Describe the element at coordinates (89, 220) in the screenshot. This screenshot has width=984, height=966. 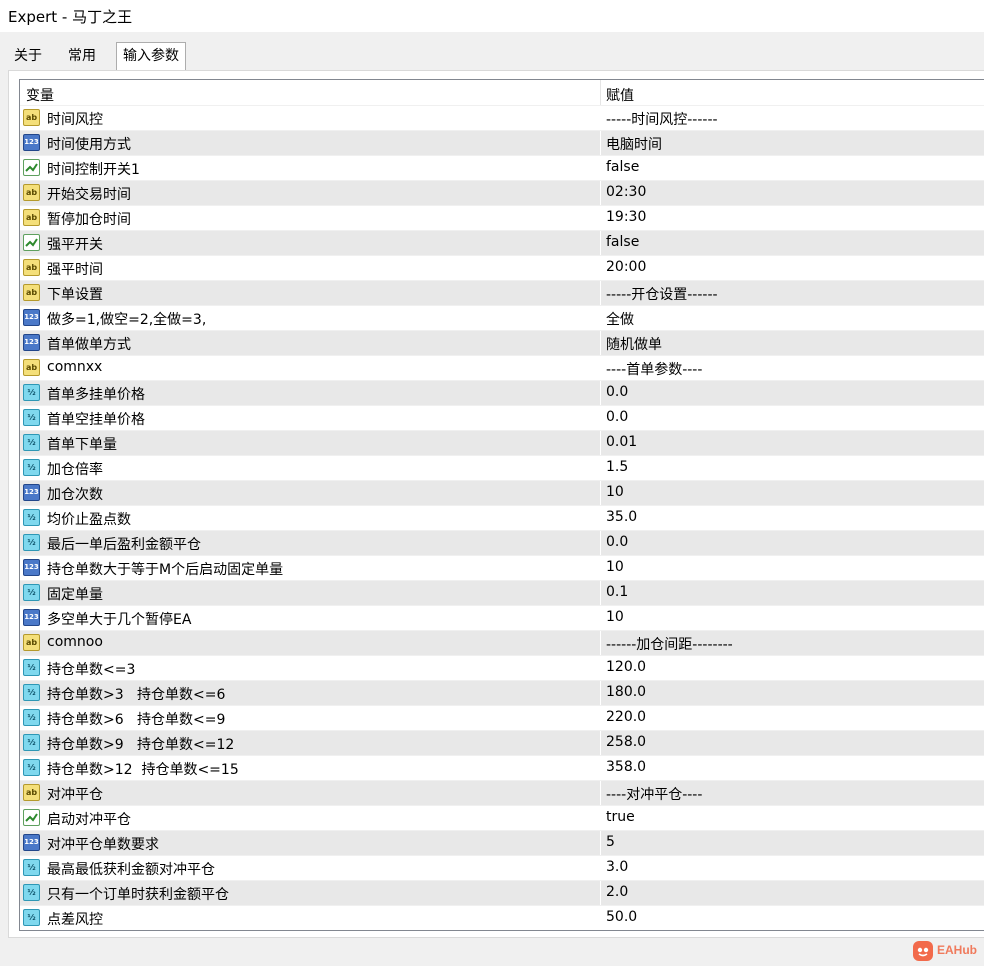
I see `parameter-name: 暂停加仓时间` at that location.